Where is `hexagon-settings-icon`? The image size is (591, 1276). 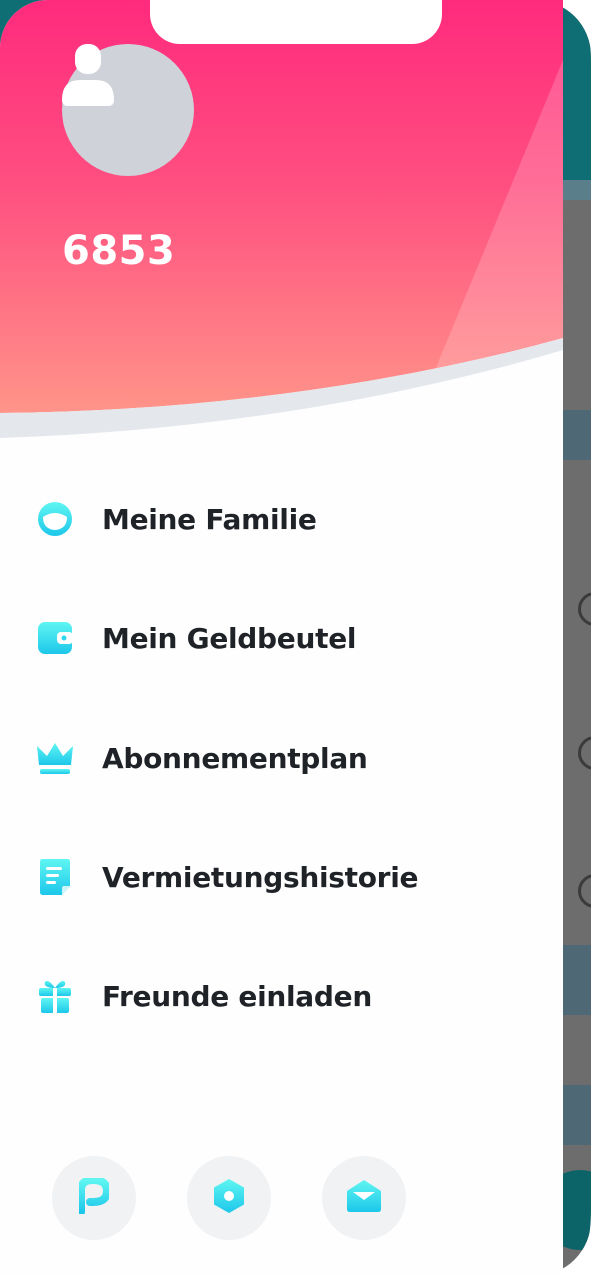
hexagon-settings-icon is located at coordinates (229, 1198).